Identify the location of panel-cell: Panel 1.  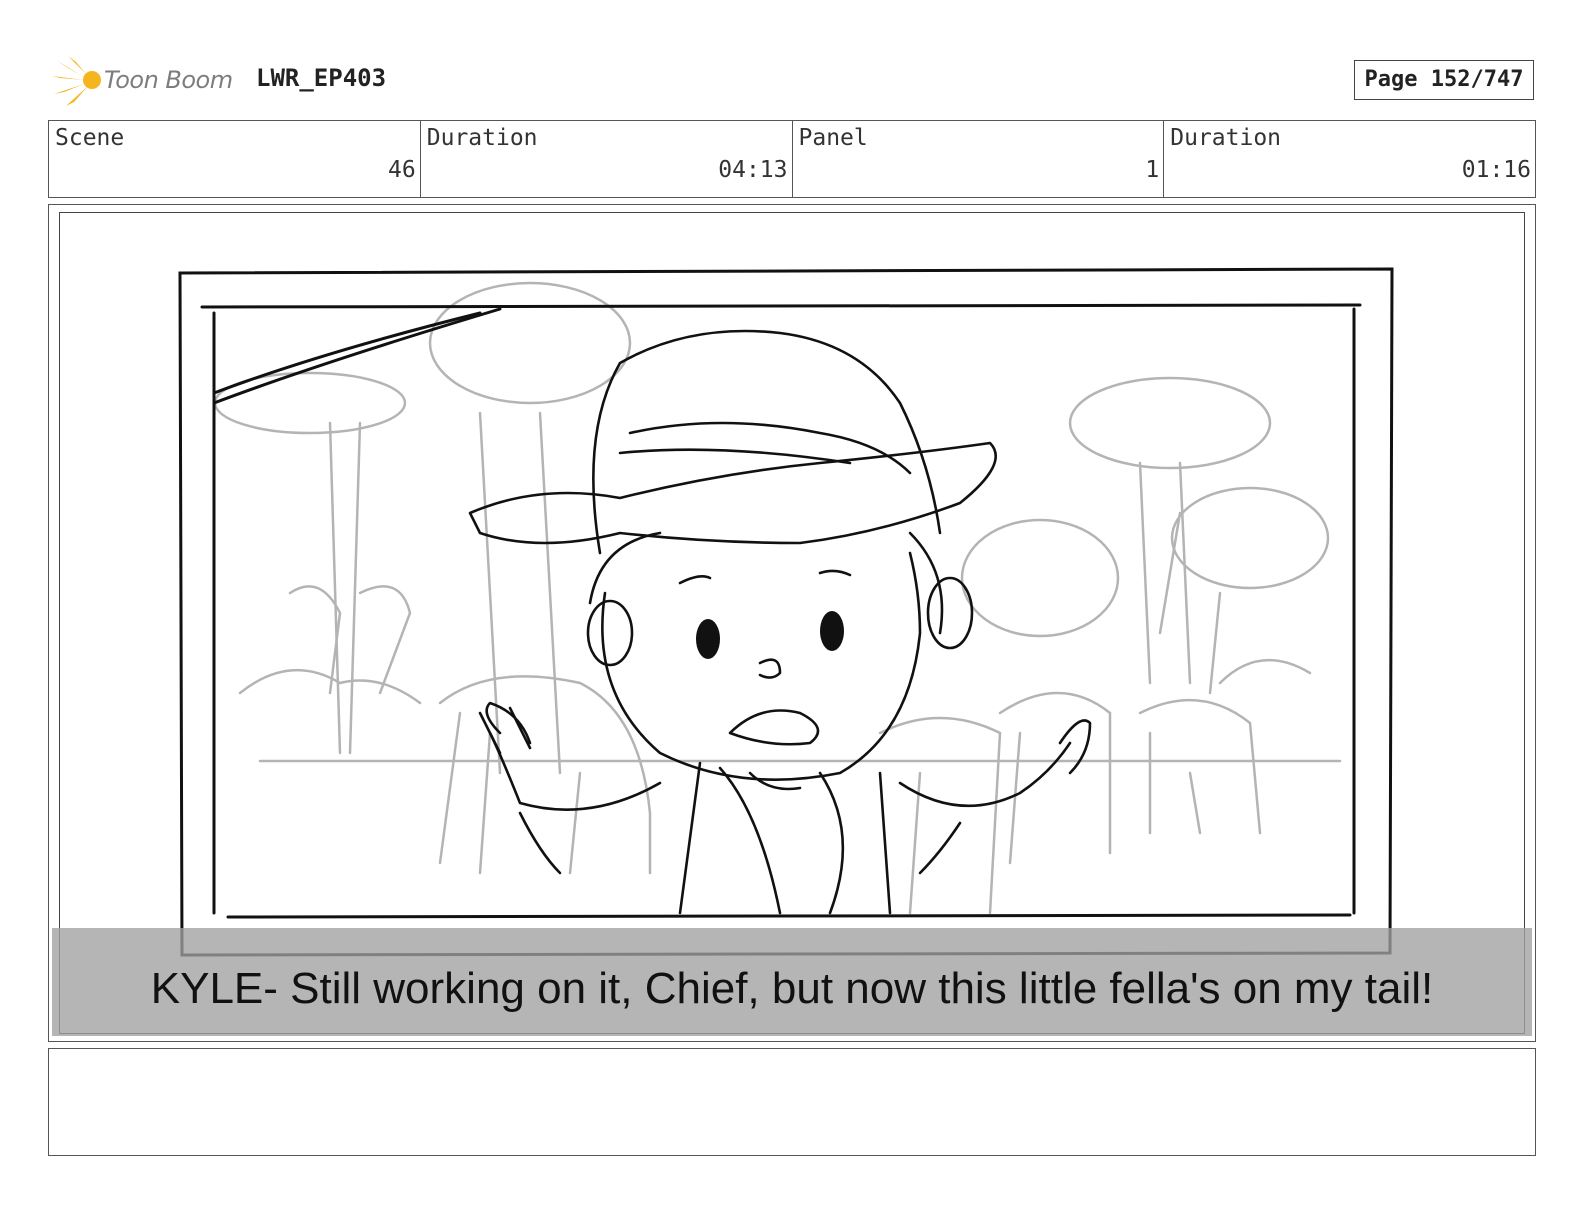
(979, 159).